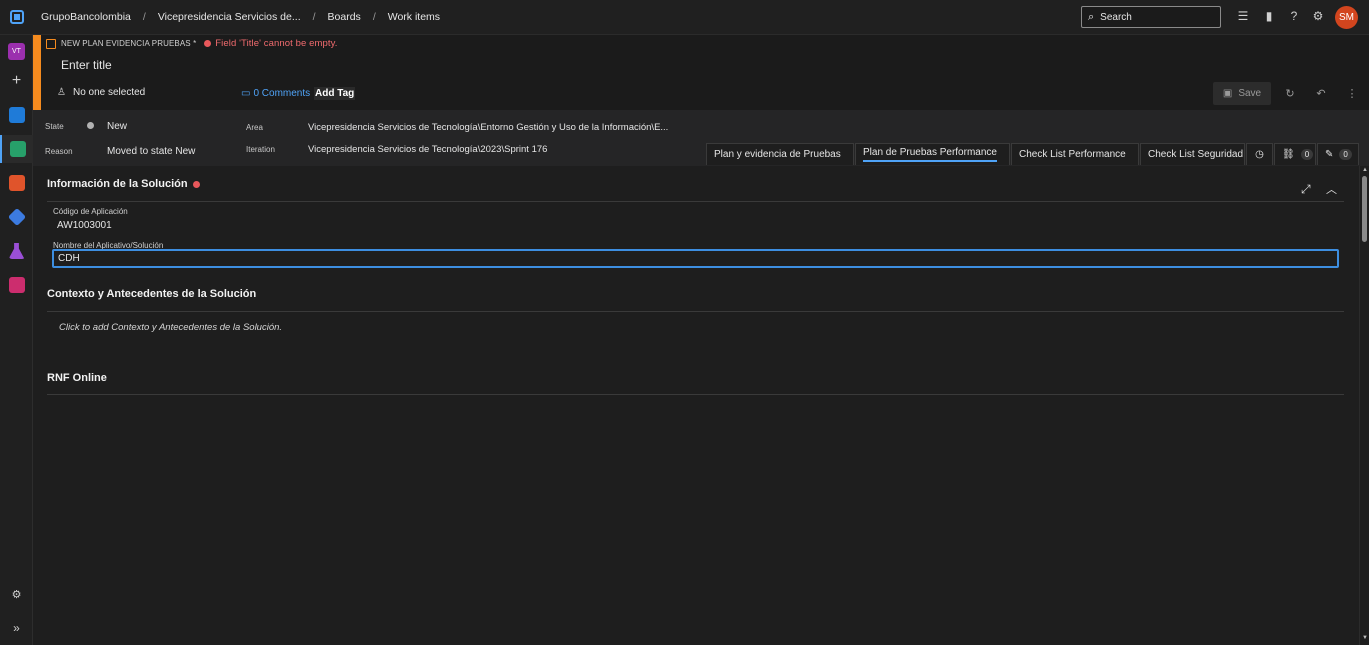 Image resolution: width=1369 pixels, height=645 pixels. Describe the element at coordinates (117, 184) in the screenshot. I see `section-title-text: Información de la Solución` at that location.